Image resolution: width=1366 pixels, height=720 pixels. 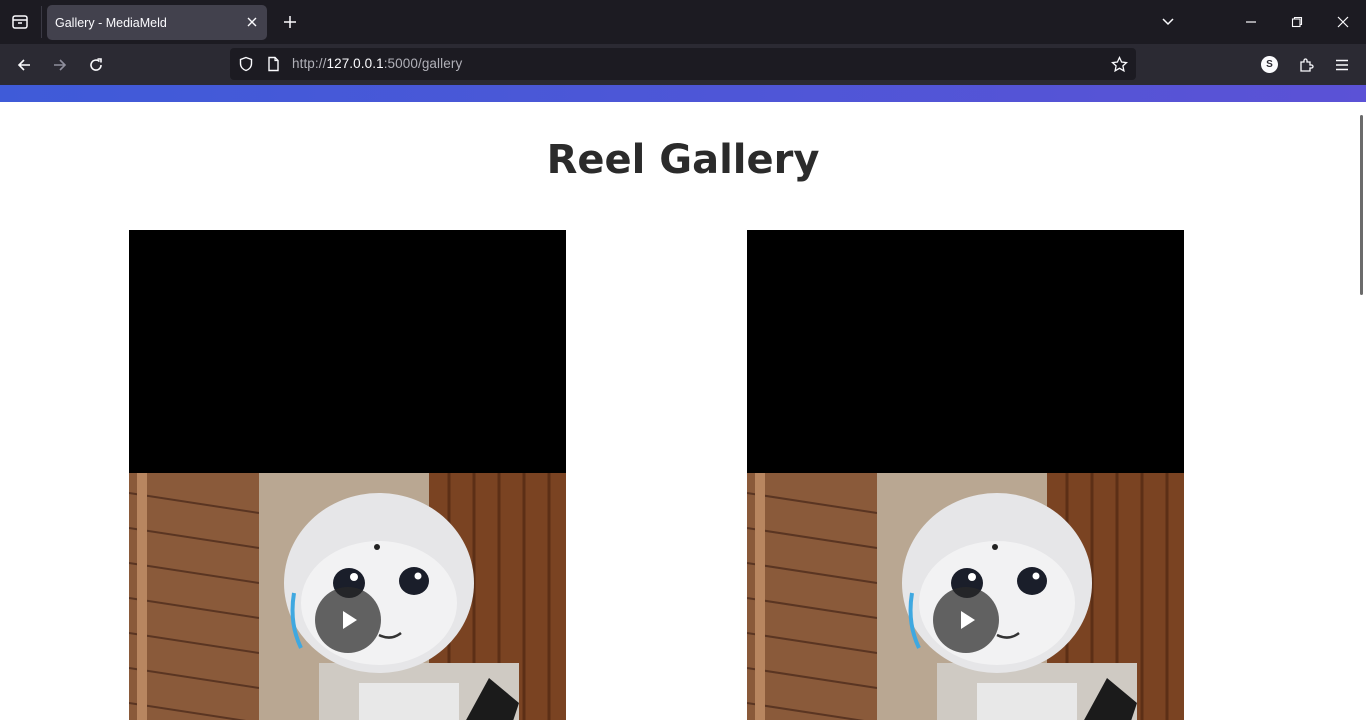 I want to click on url-host: 127.0.0.1, so click(x=355, y=63).